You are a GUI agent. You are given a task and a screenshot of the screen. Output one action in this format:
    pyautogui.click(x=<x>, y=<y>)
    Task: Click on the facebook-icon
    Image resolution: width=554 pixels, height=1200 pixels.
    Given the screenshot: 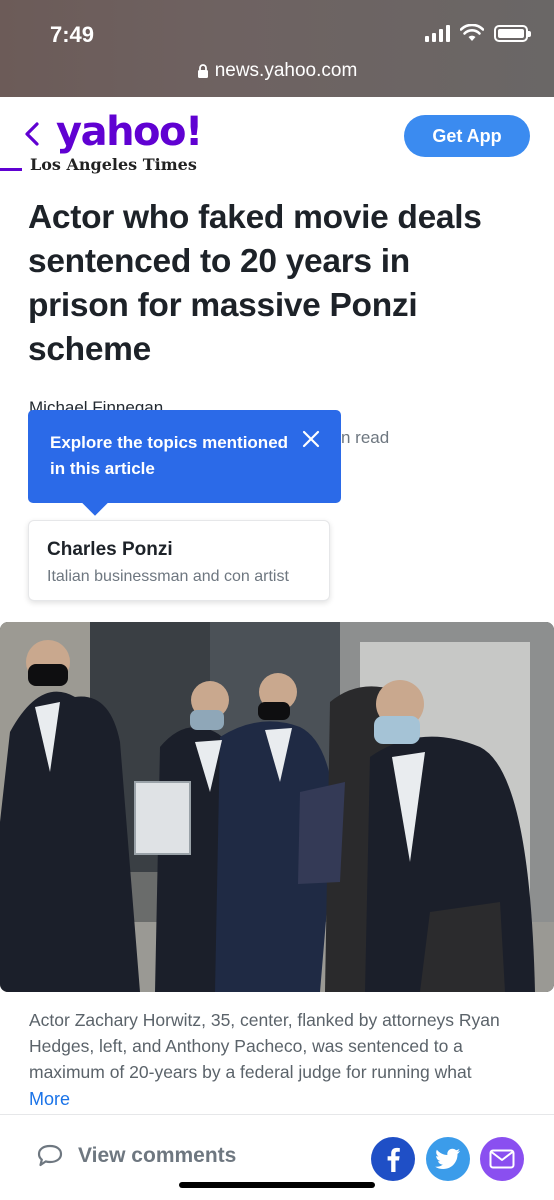 What is the action you would take?
    pyautogui.click(x=393, y=1159)
    